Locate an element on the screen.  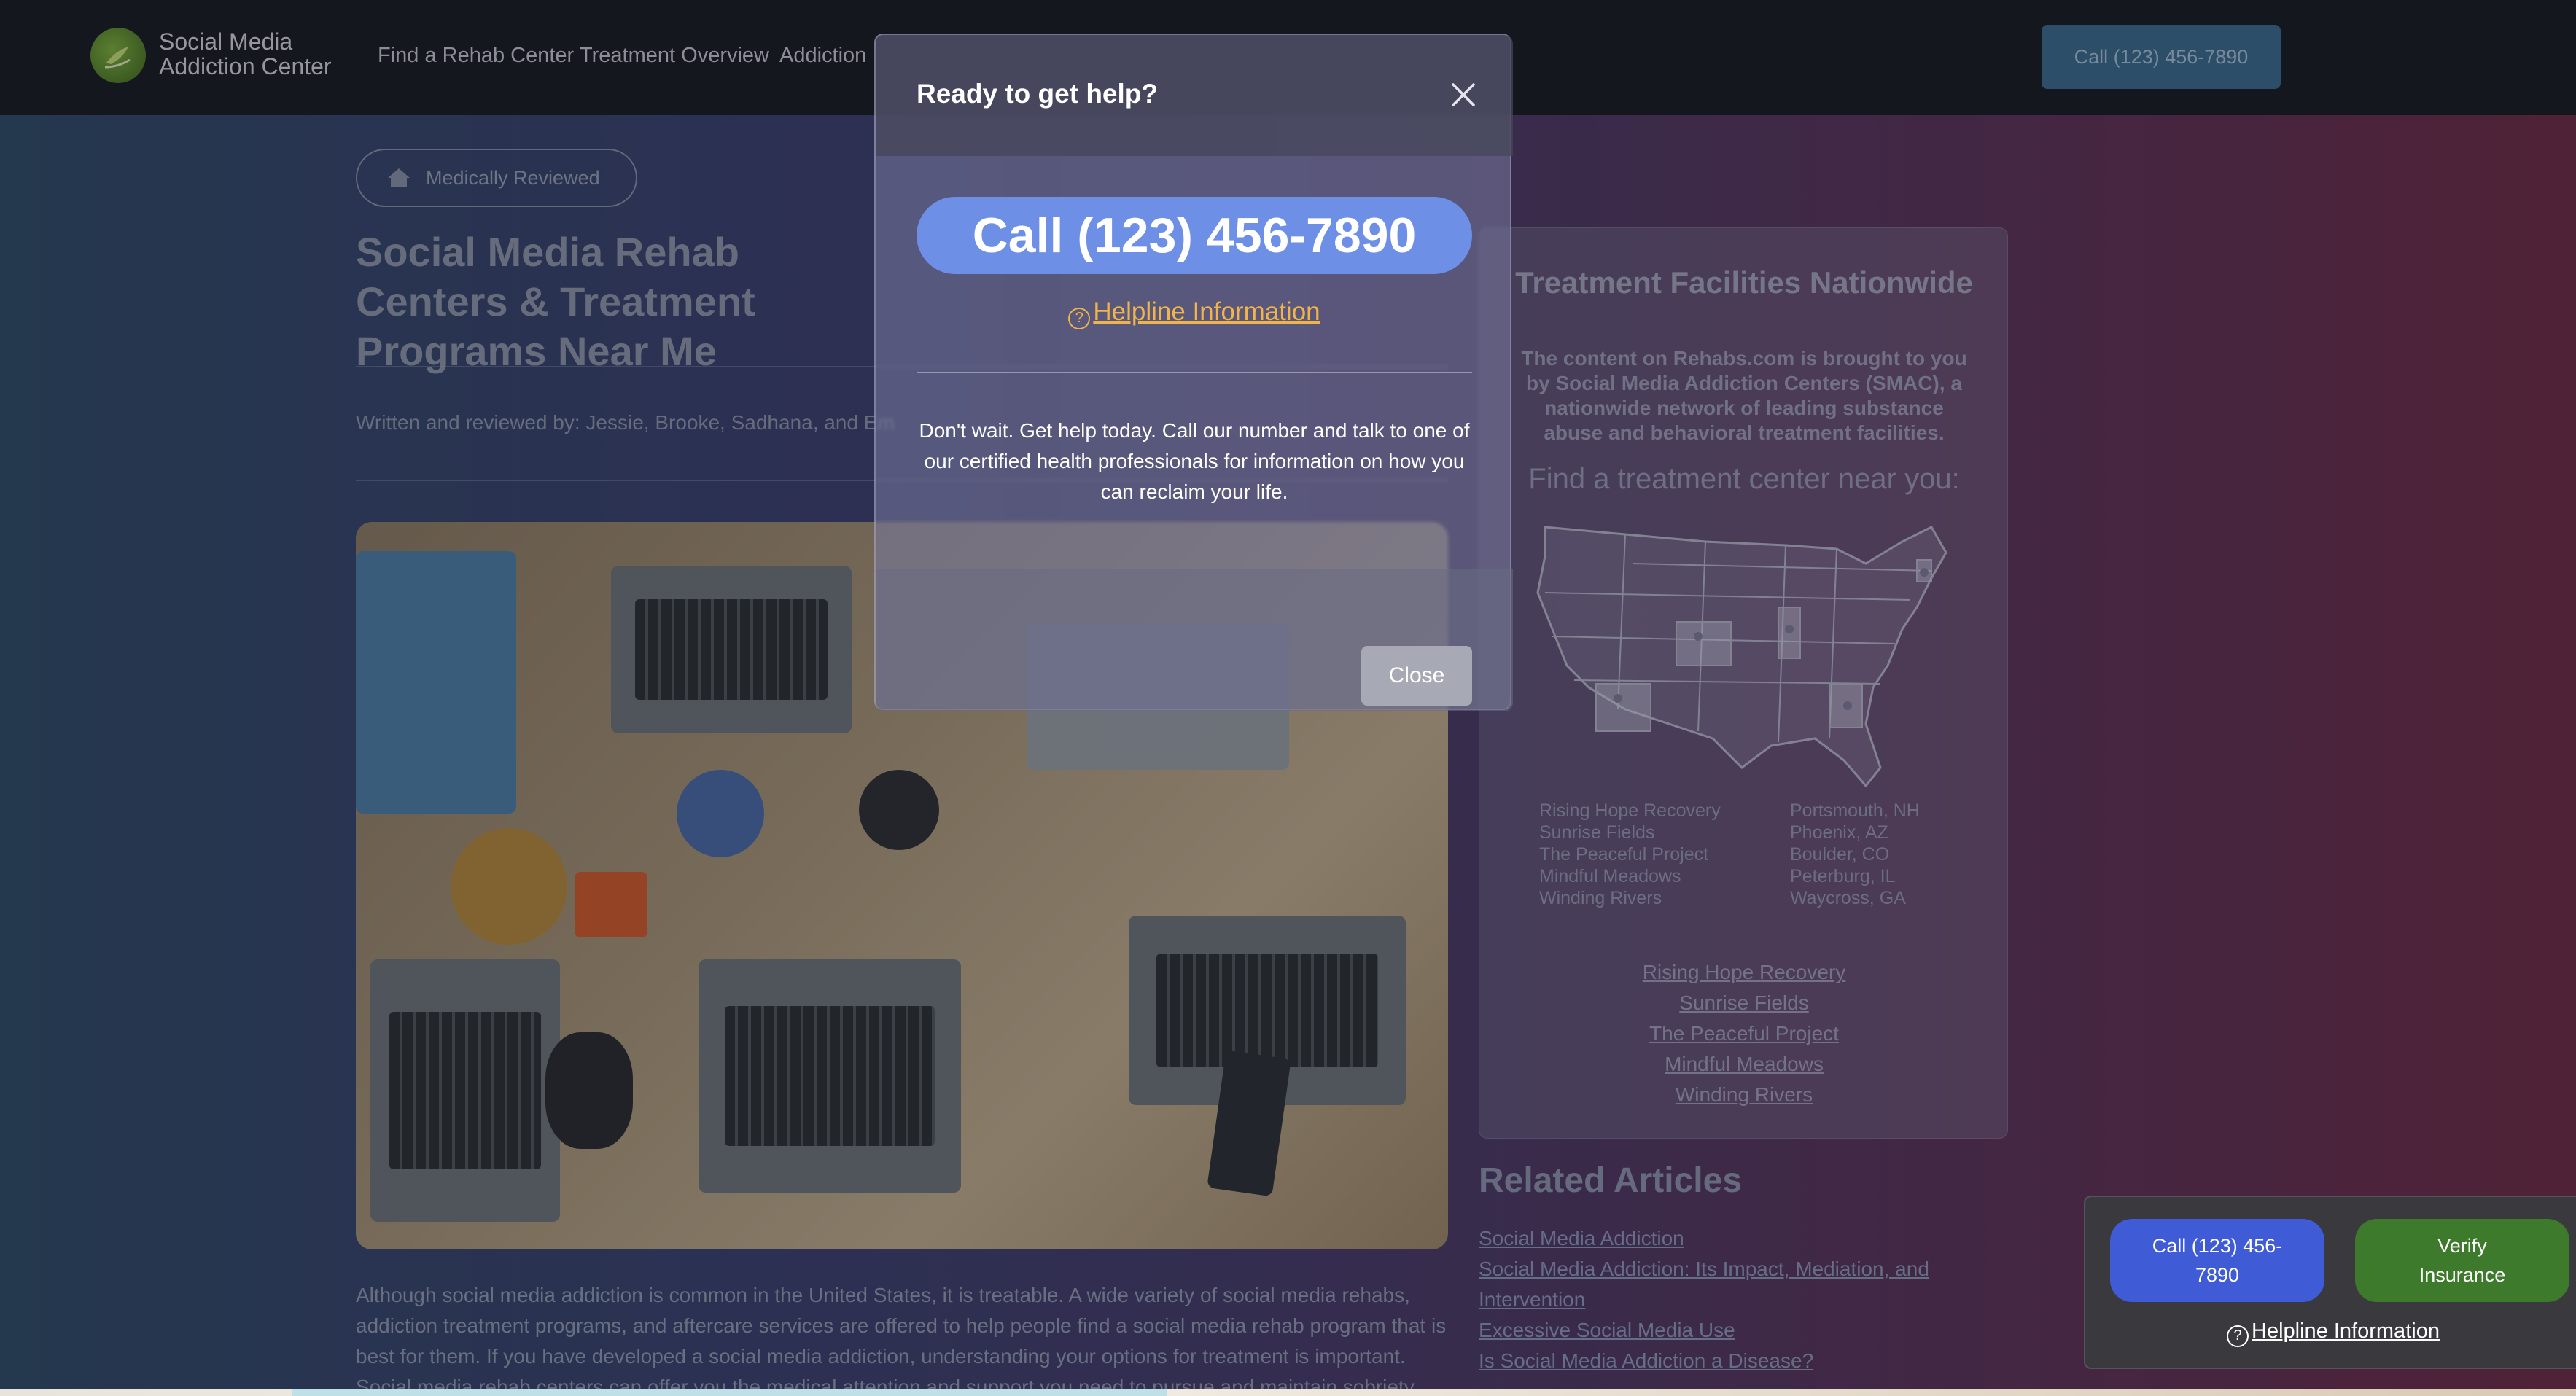
modal-footer: Close is located at coordinates (1194, 640).